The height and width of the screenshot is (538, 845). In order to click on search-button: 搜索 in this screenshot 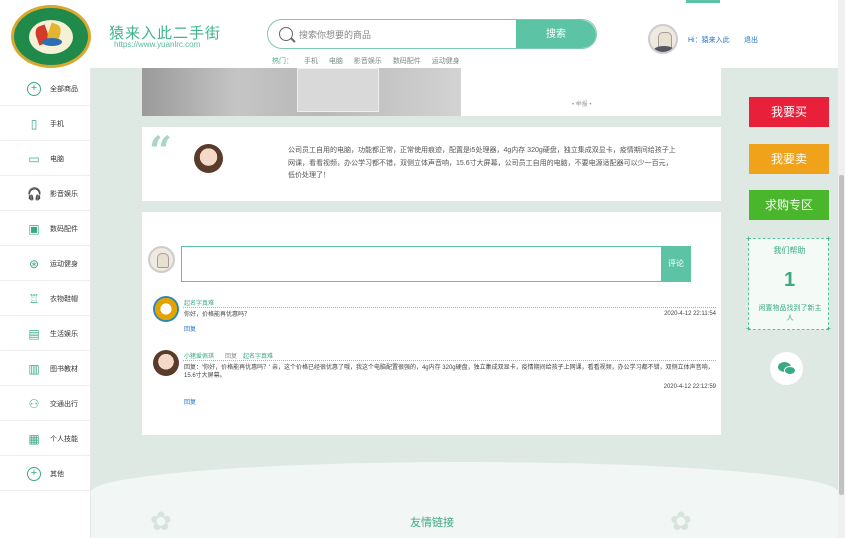, I will do `click(556, 34)`.